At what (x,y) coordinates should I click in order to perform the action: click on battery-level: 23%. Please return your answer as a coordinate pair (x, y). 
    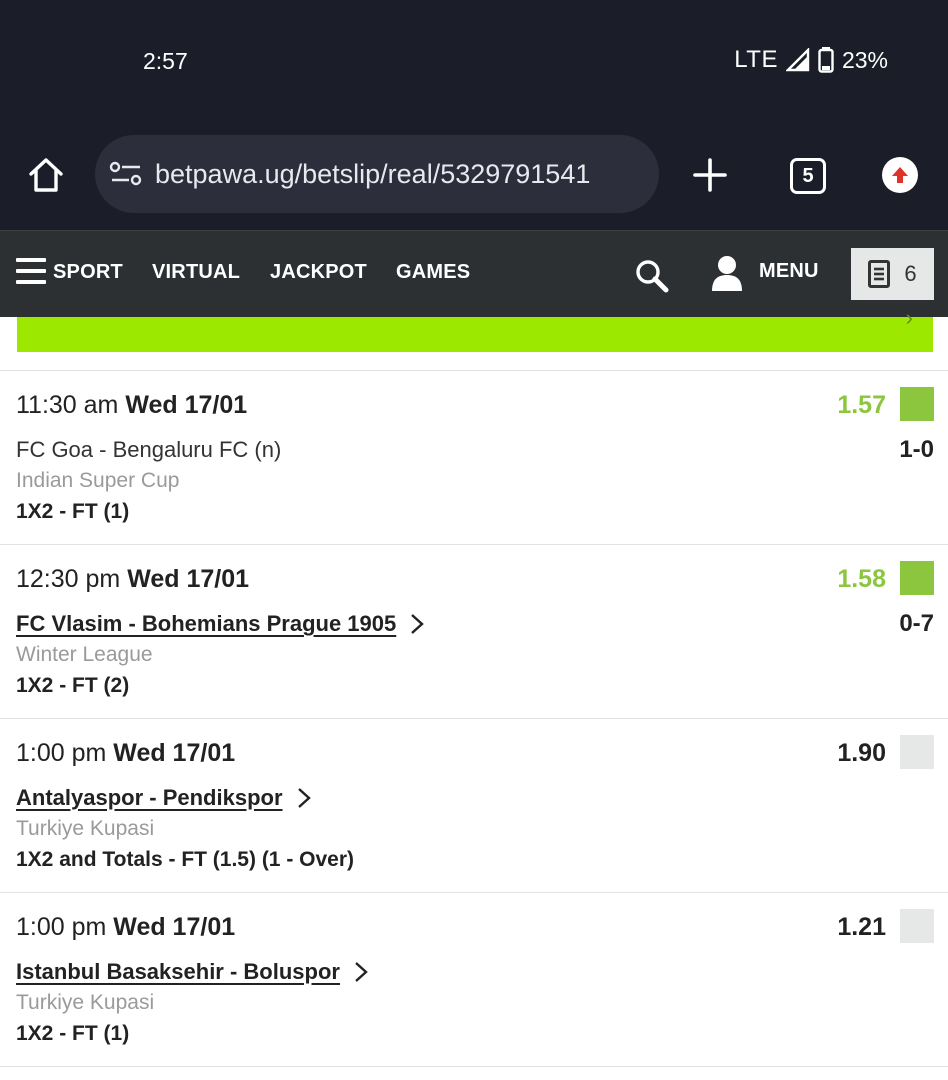
    Looking at the image, I should click on (864, 59).